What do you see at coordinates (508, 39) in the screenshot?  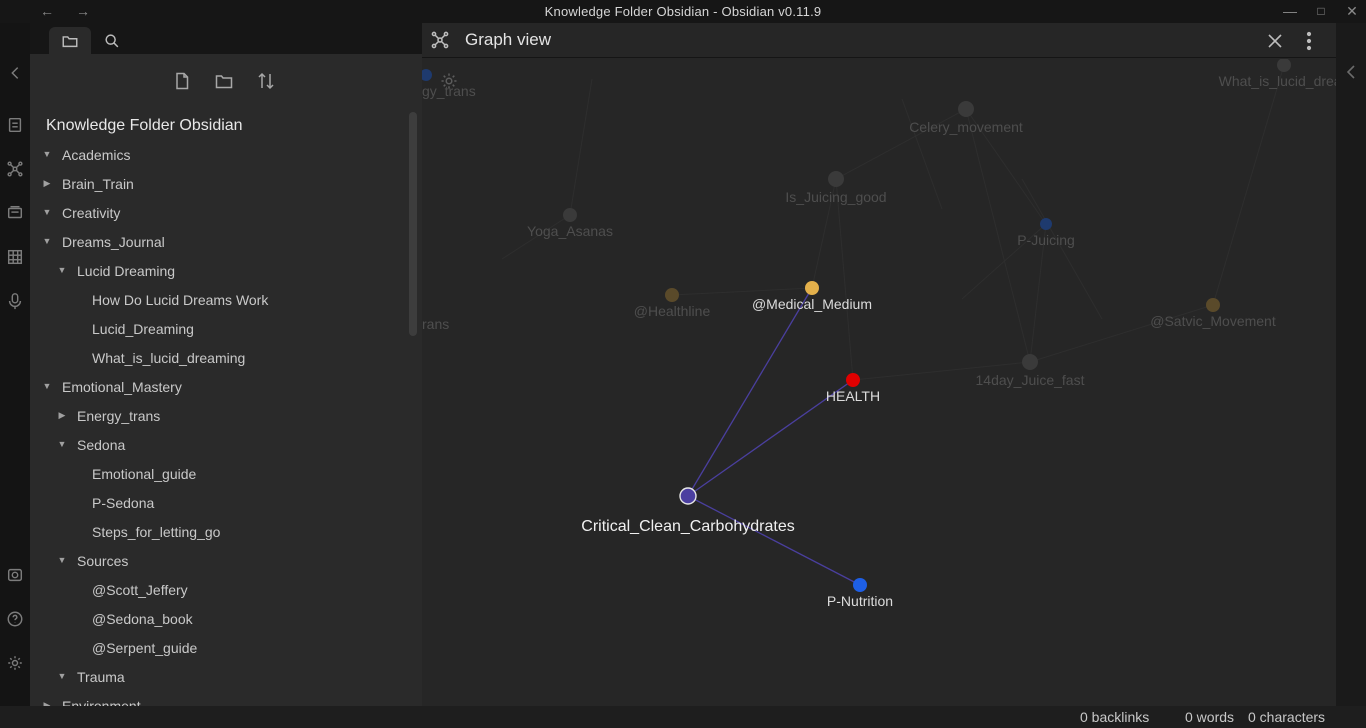 I see `pane-title: Graph view` at bounding box center [508, 39].